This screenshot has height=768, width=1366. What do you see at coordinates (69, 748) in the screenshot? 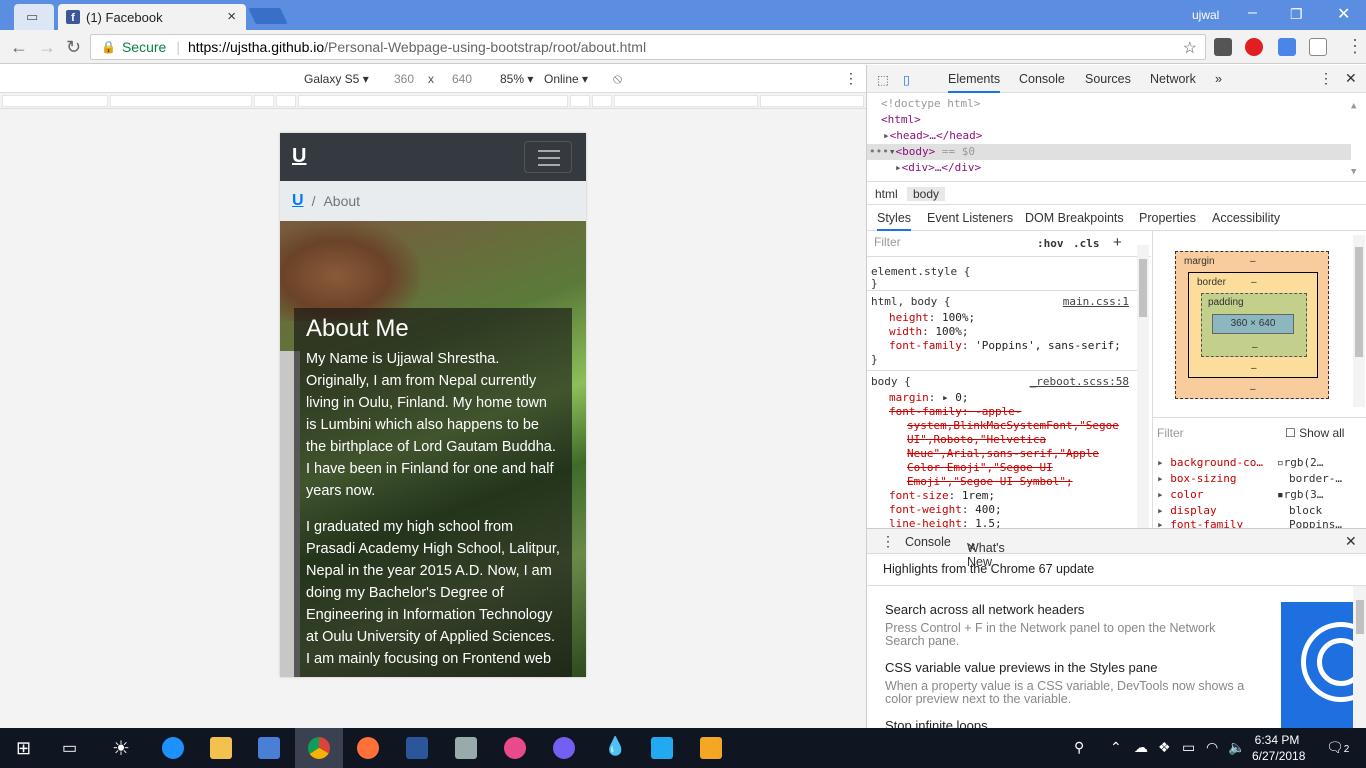
I see `task-view-icon: ▭` at bounding box center [69, 748].